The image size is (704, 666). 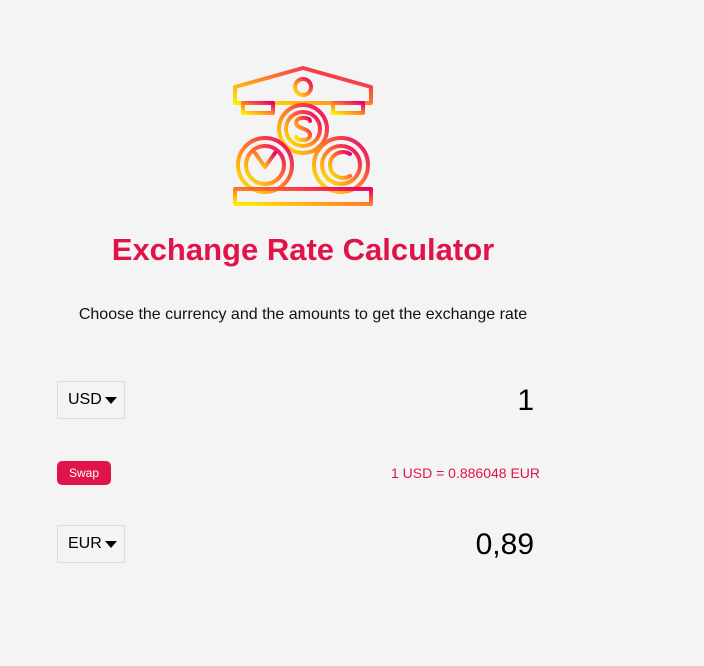 I want to click on bank-currency-icon, so click(x=303, y=136).